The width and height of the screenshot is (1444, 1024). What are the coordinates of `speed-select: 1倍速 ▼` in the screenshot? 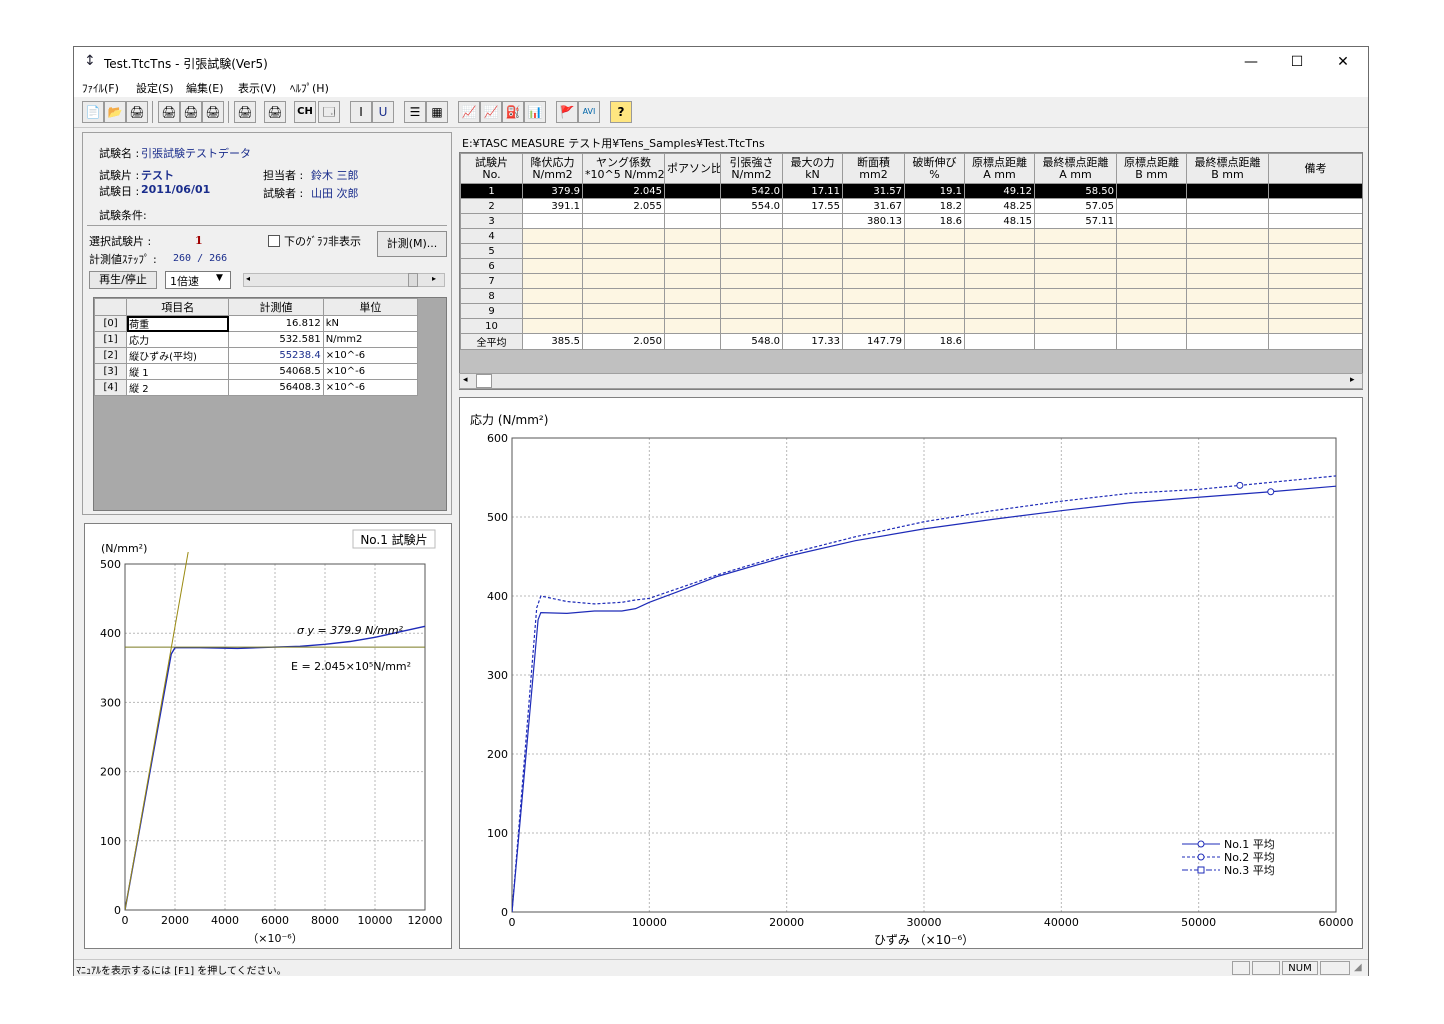 It's located at (198, 280).